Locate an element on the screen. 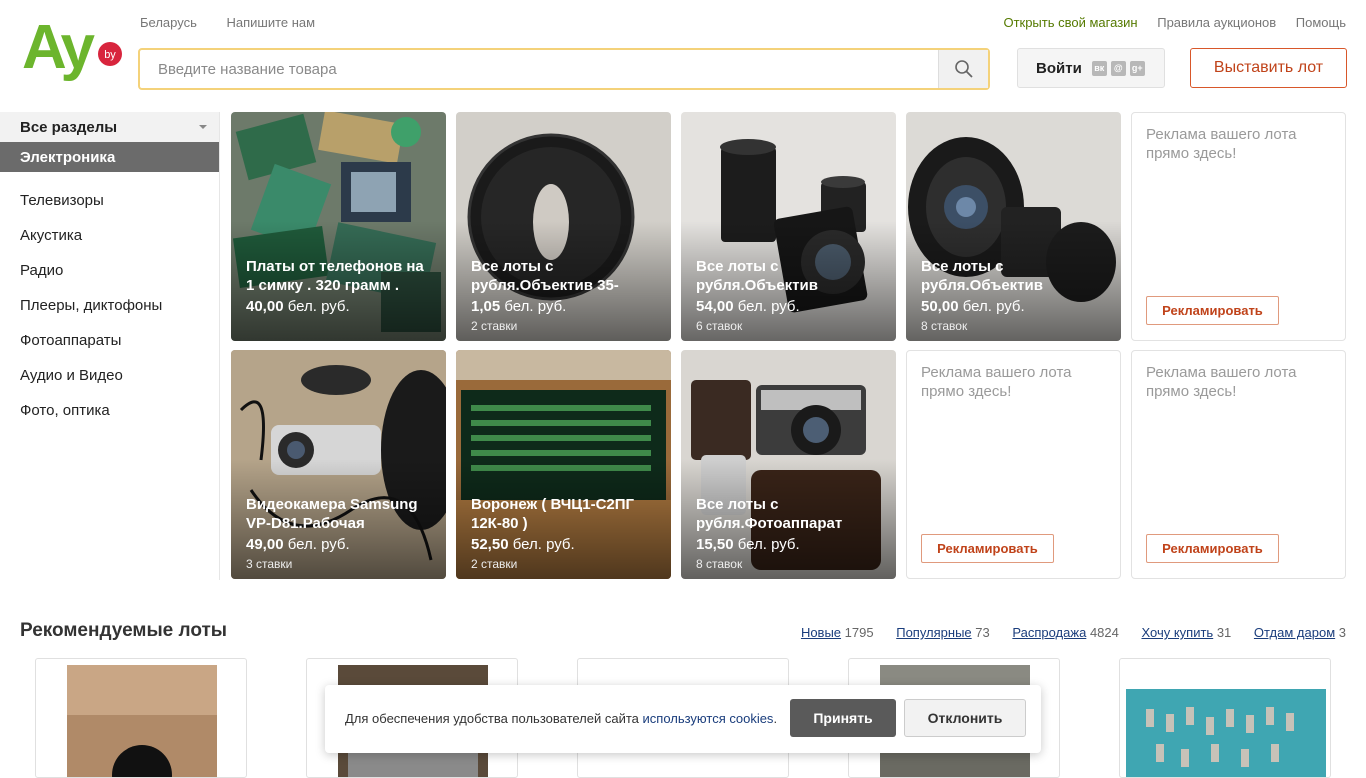  vk-icon: вк is located at coordinates (1099, 68).